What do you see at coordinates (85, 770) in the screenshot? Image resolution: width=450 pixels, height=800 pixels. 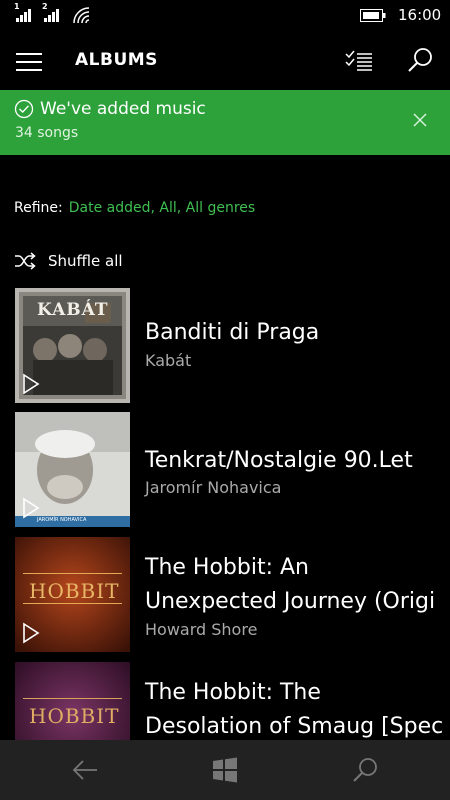 I see `back-arrow-icon` at bounding box center [85, 770].